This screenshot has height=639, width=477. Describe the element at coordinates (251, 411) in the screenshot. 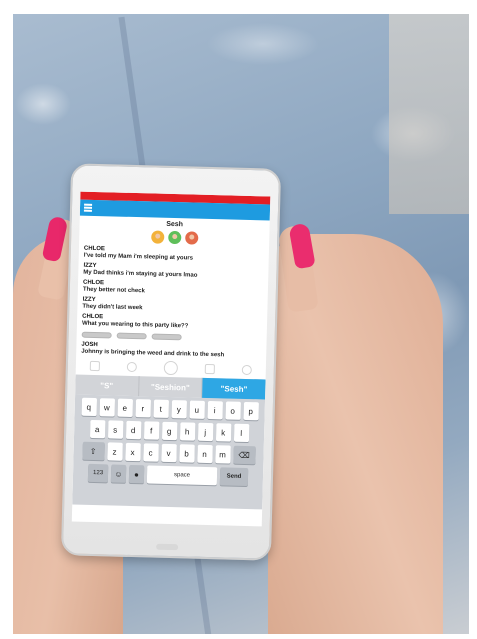

I see `key: p` at that location.